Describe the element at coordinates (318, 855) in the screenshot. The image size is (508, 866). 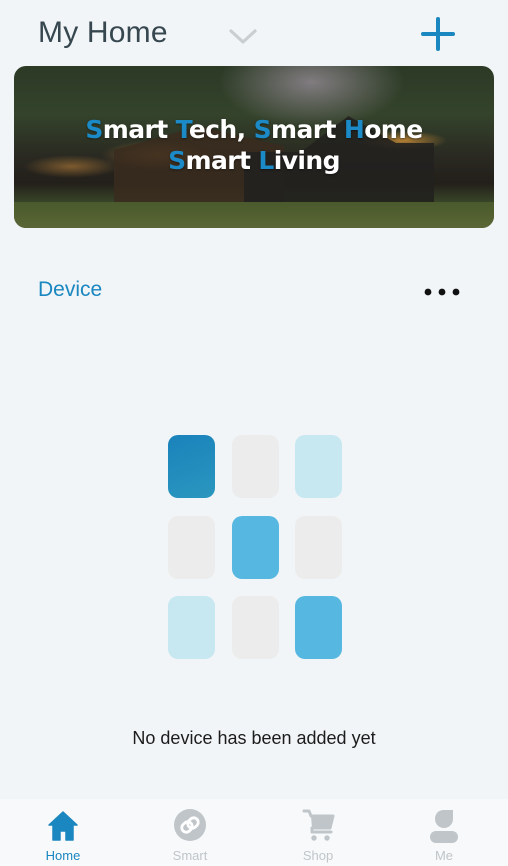
I see `tab-shop-label: Shop` at that location.